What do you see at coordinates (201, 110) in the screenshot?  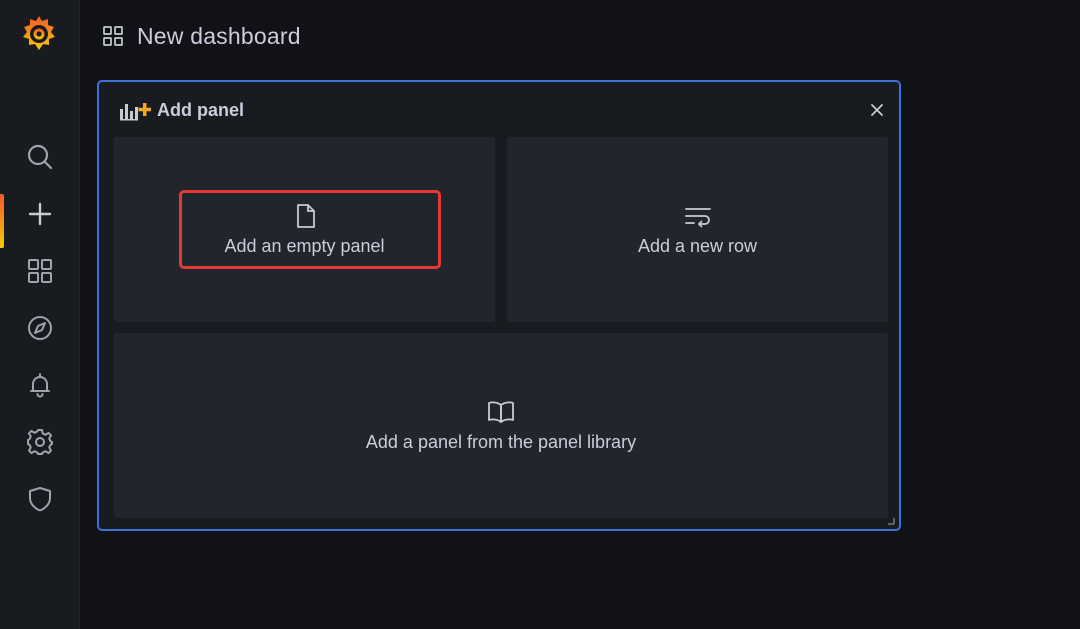 I see `panel-title: Add panel` at bounding box center [201, 110].